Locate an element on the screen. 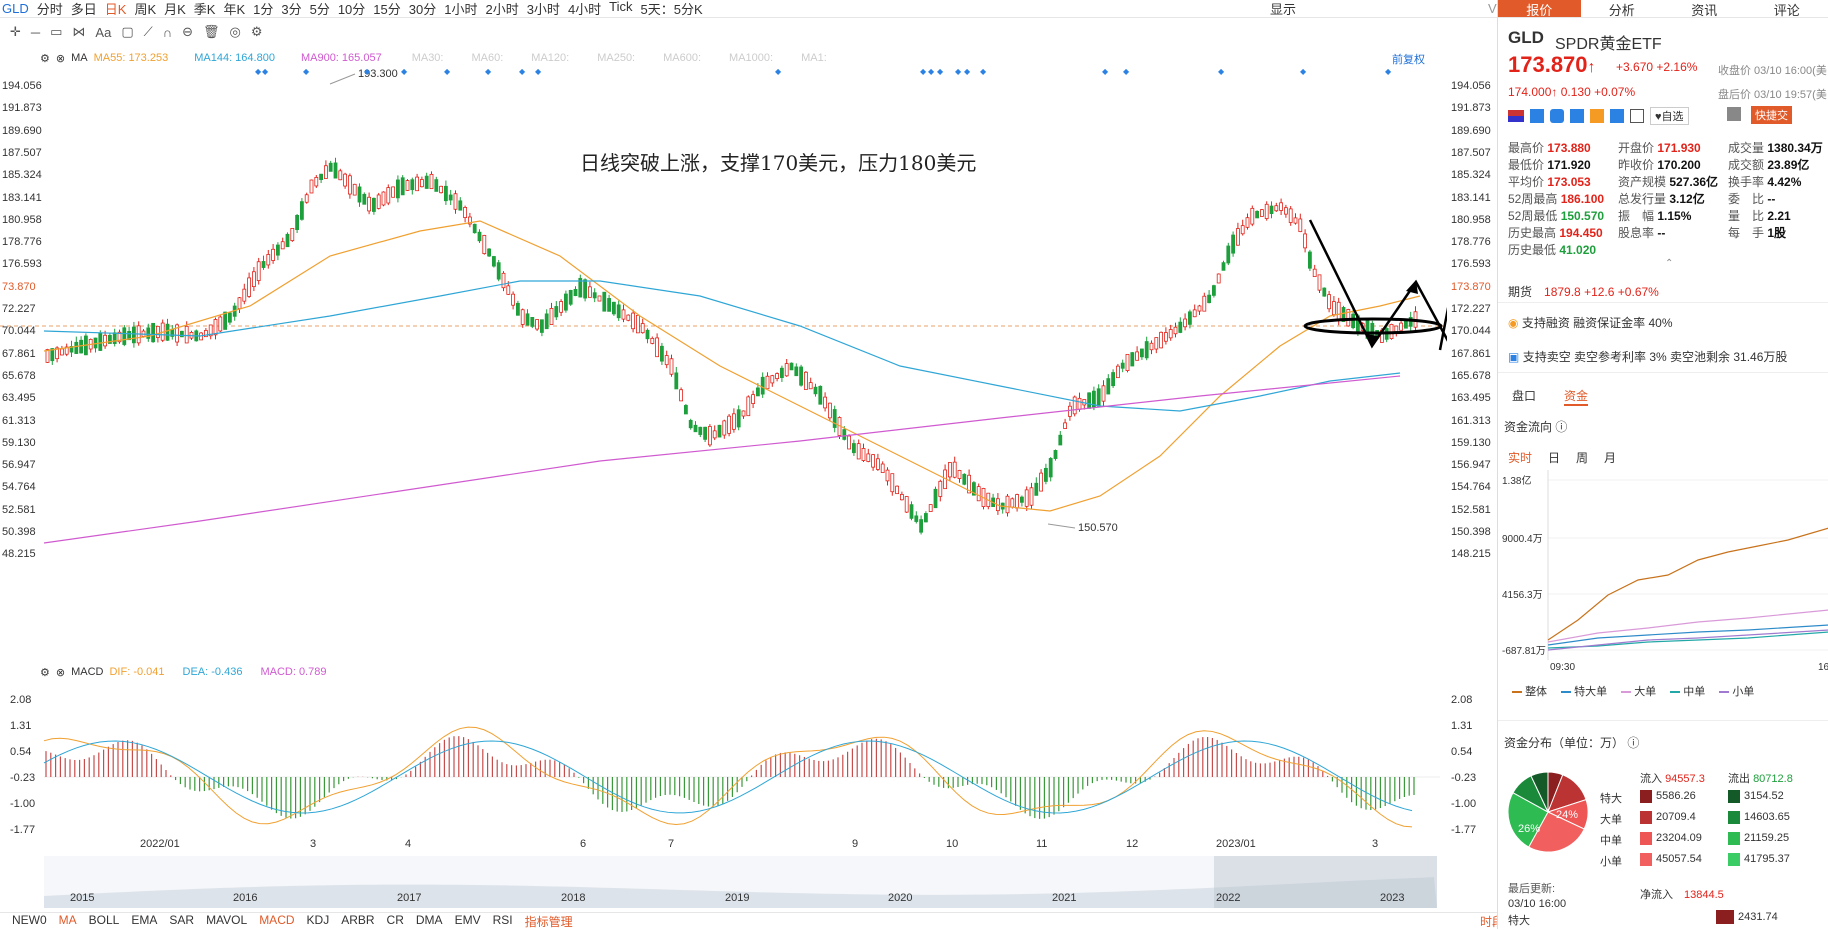  shape-tool-icon: ▭ is located at coordinates (56, 32).